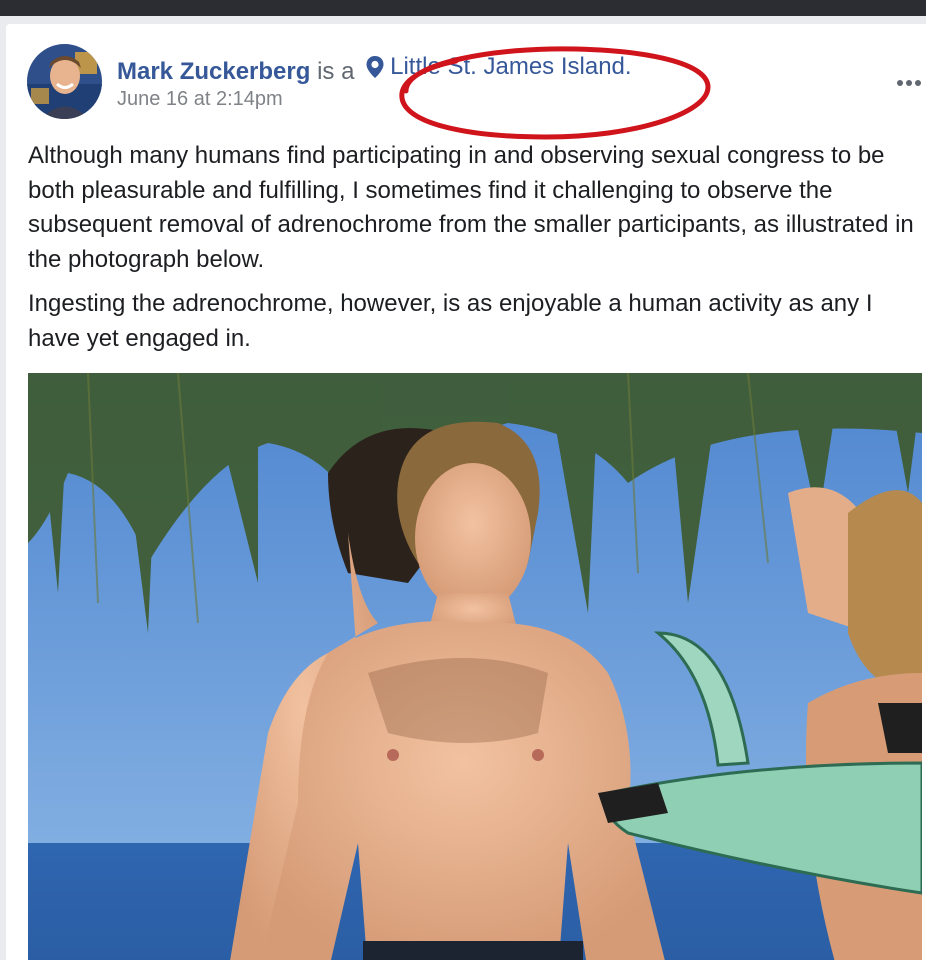  I want to click on author-avatar, so click(64, 81).